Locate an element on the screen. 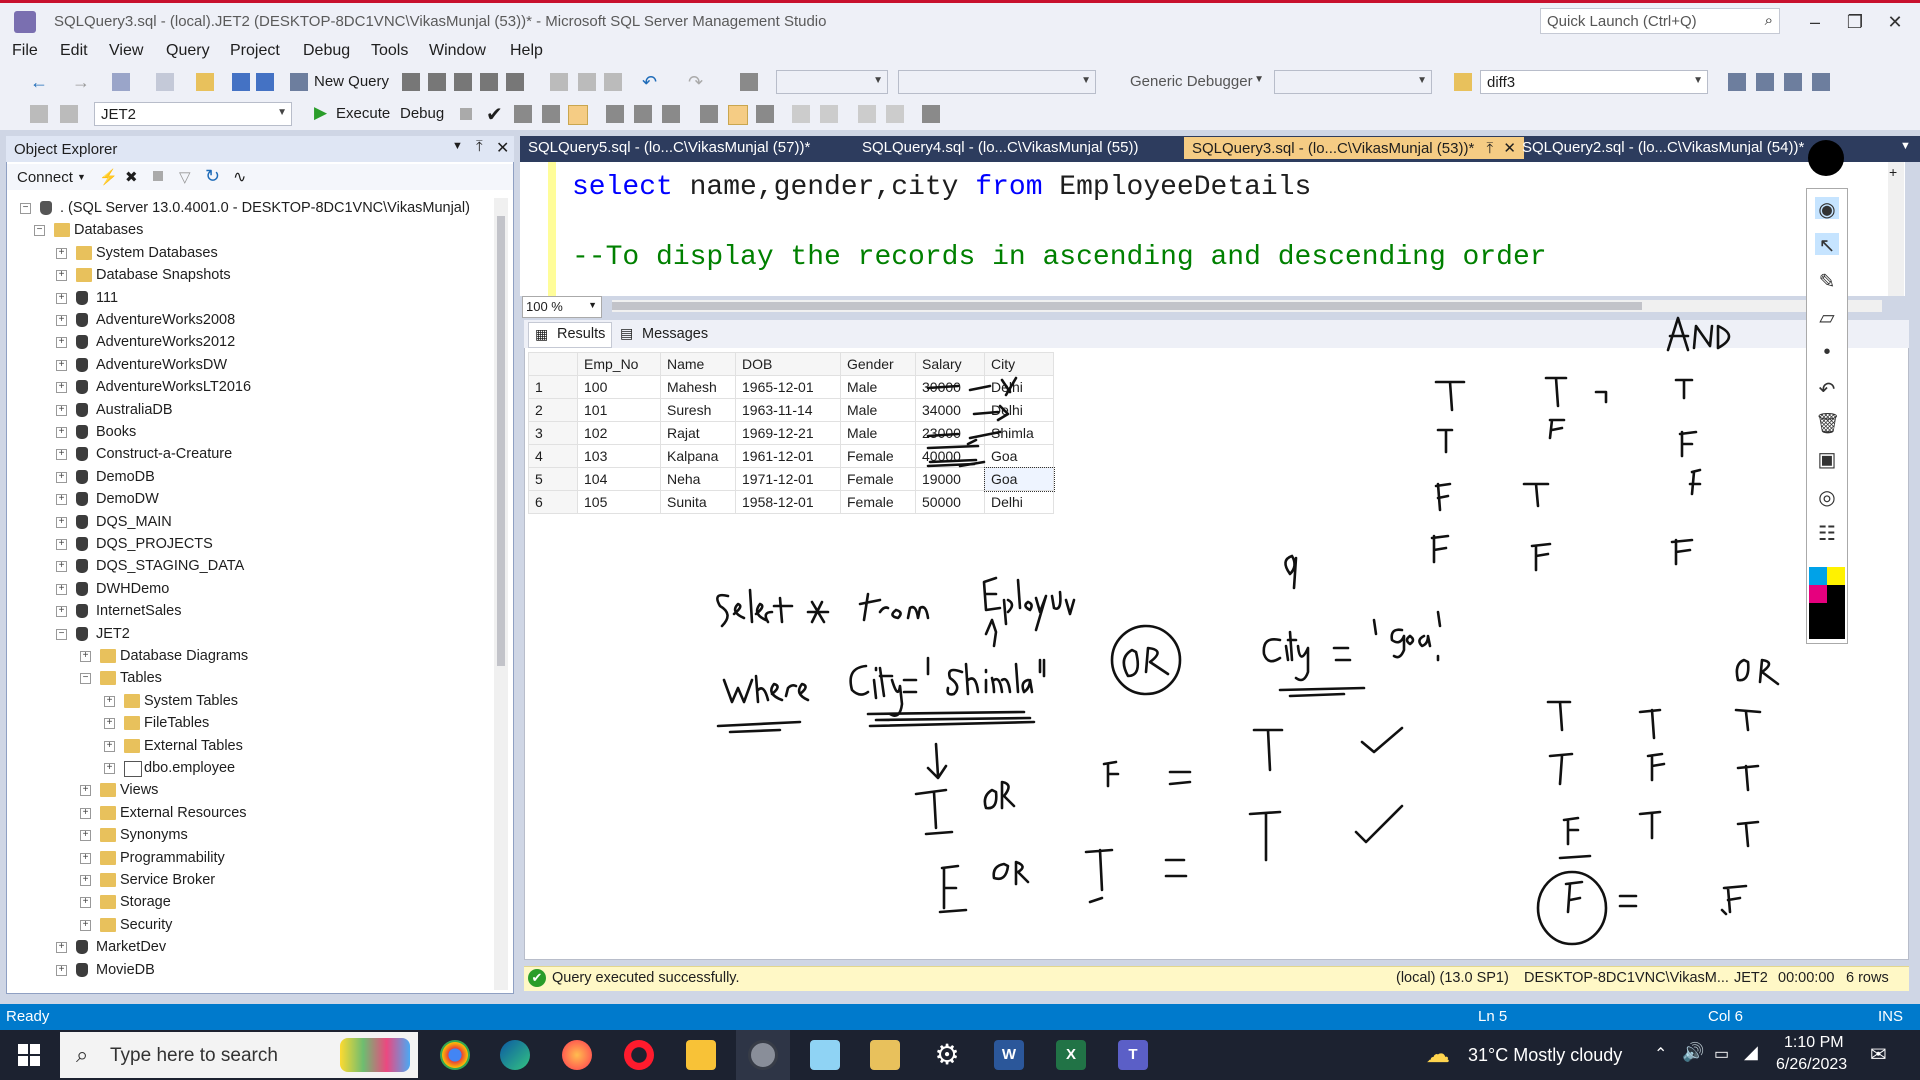 The width and height of the screenshot is (1920, 1080). ink-check is located at coordinates (1382, 740).